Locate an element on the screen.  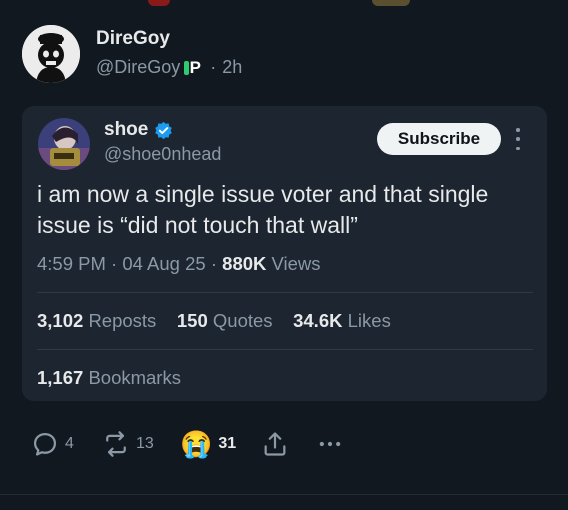
post-date: 04 Aug 25 is located at coordinates (163, 263).